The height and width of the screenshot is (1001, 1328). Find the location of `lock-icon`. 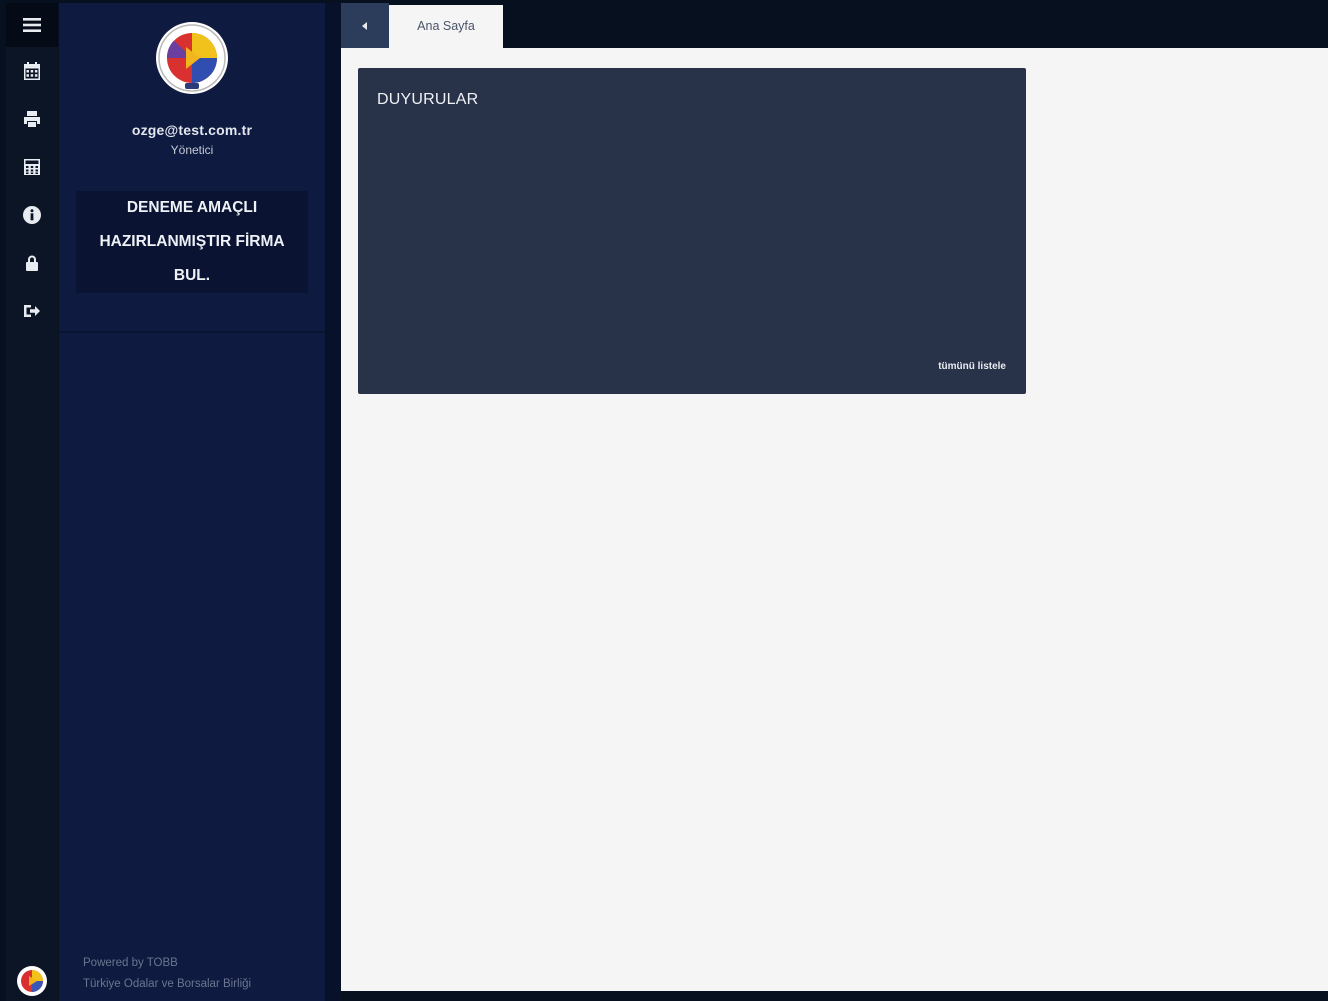

lock-icon is located at coordinates (32, 263).